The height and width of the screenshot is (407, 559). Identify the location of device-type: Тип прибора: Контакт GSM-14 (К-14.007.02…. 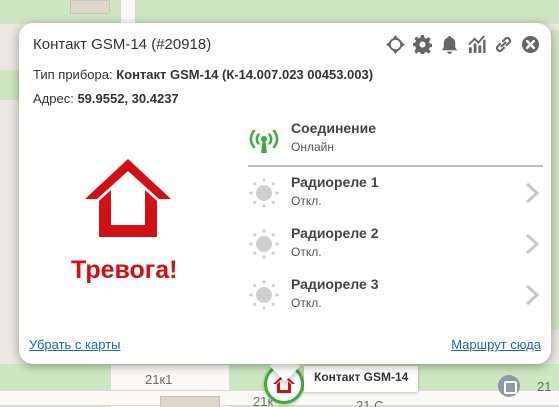
(203, 74).